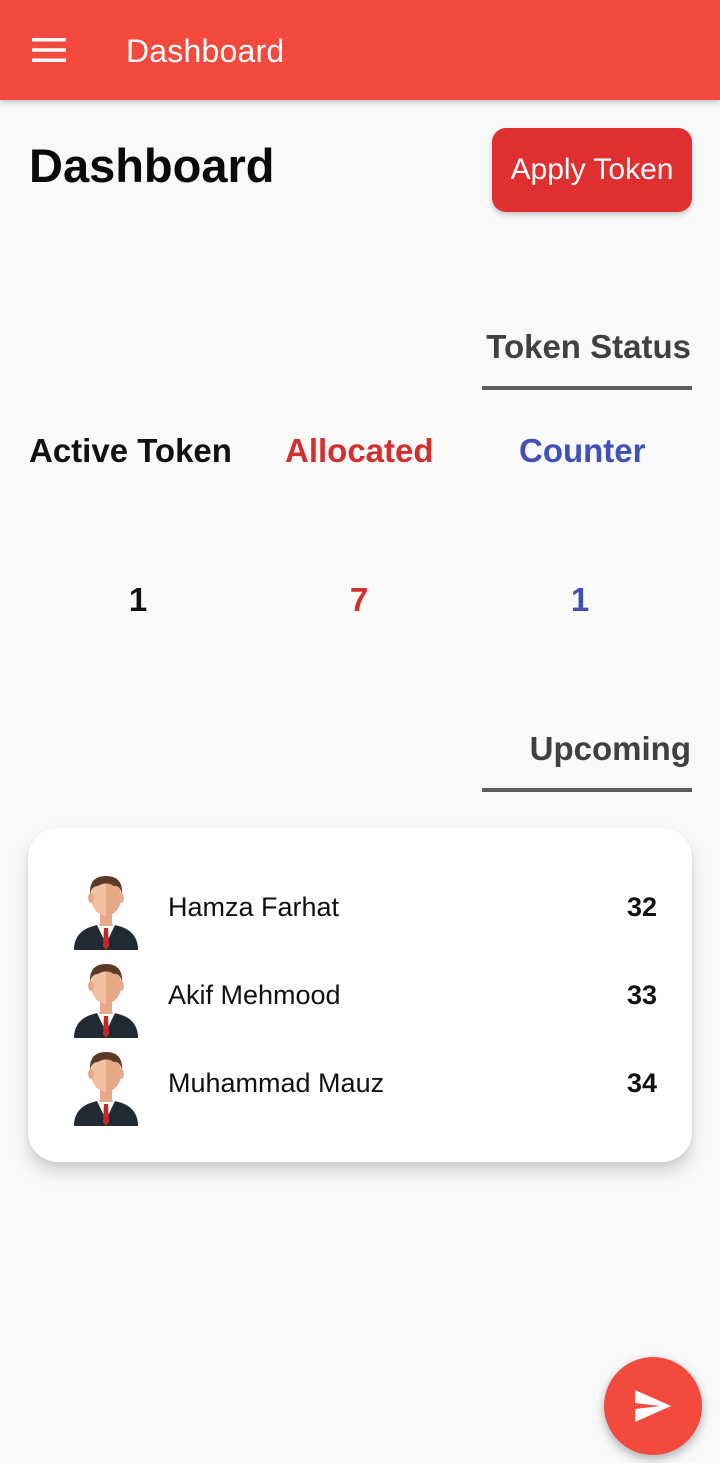 Image resolution: width=720 pixels, height=1463 pixels. Describe the element at coordinates (205, 51) in the screenshot. I see `app-bar-title: Dashboard` at that location.